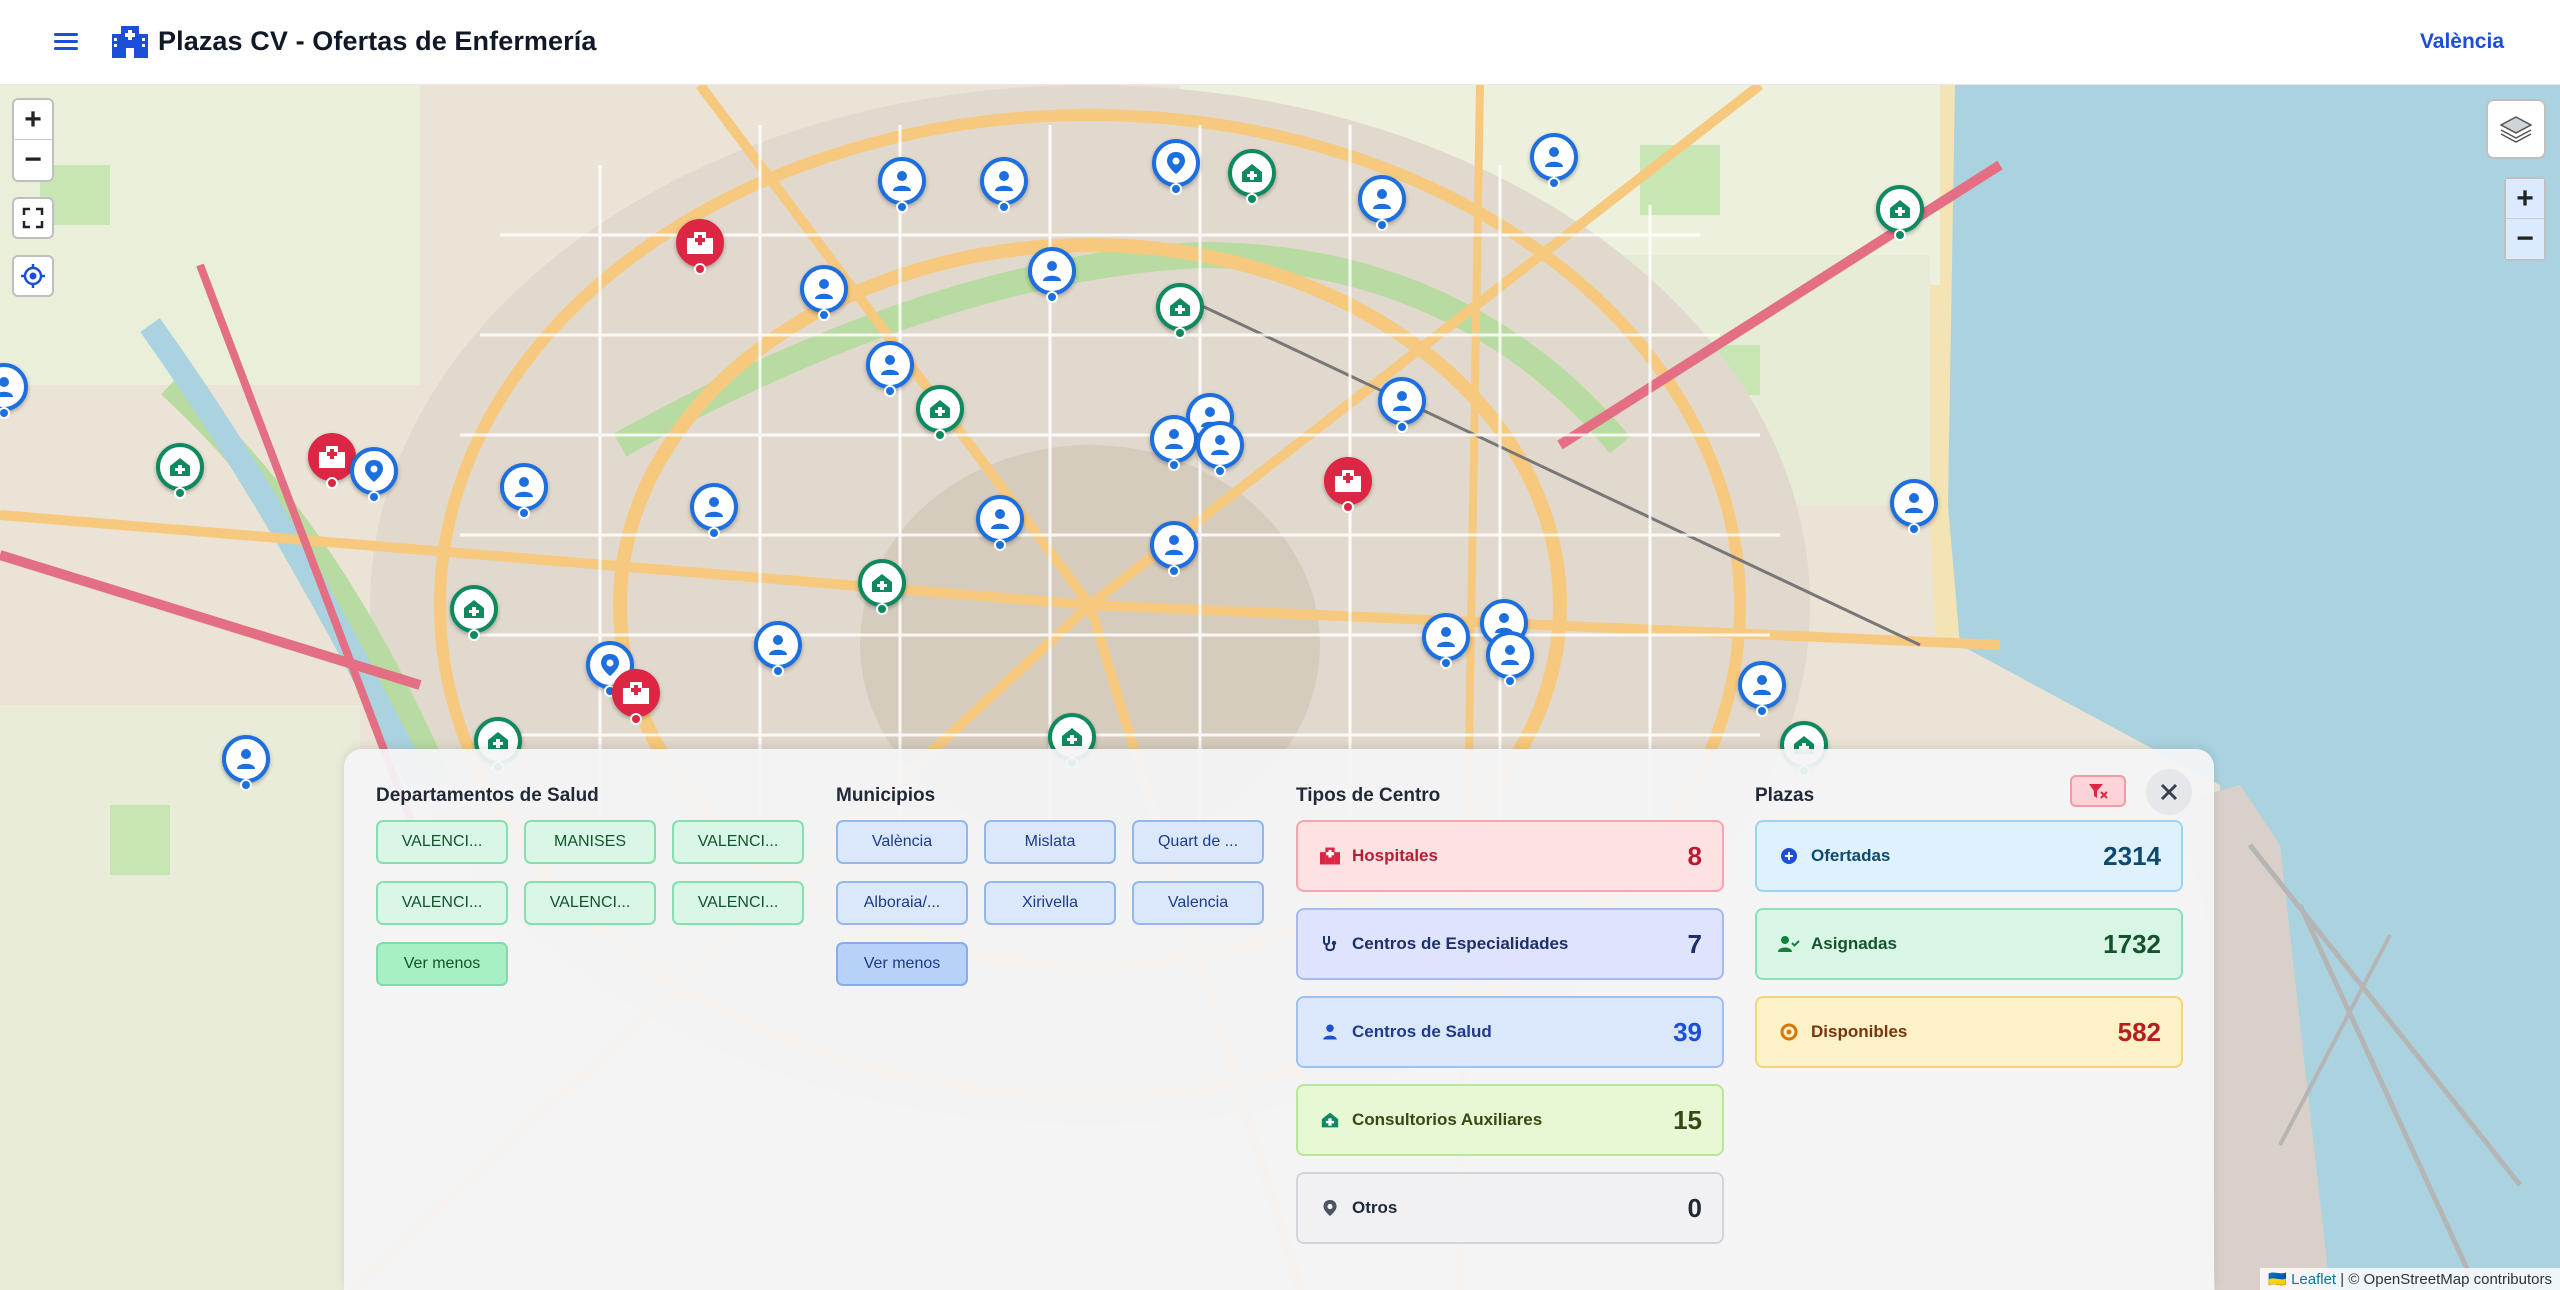  I want to click on clear-filters-button, so click(2098, 791).